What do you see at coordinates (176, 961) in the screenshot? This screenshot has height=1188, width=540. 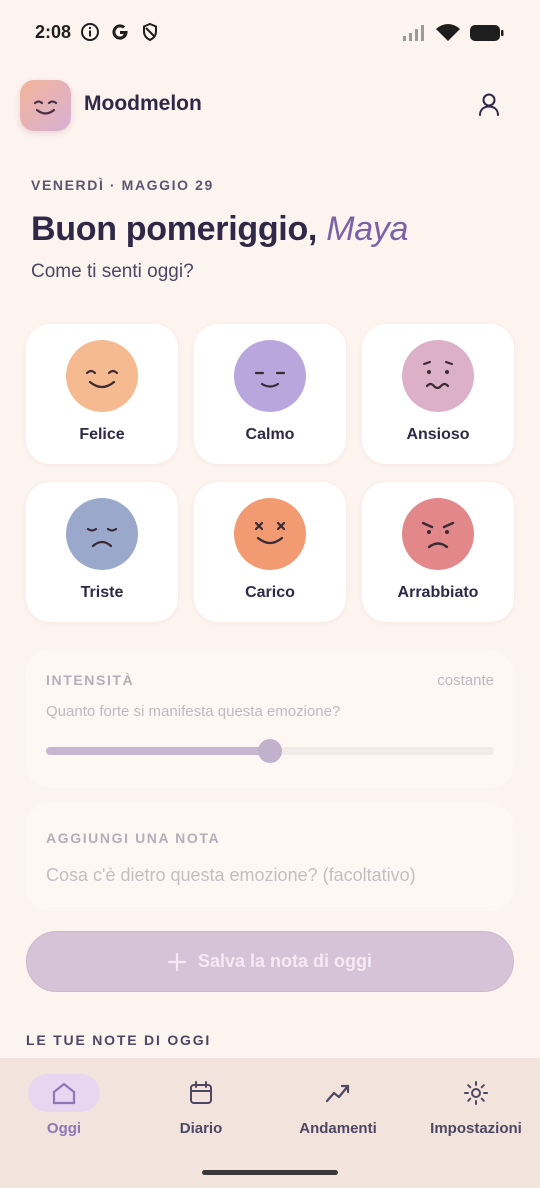 I see `plus-icon` at bounding box center [176, 961].